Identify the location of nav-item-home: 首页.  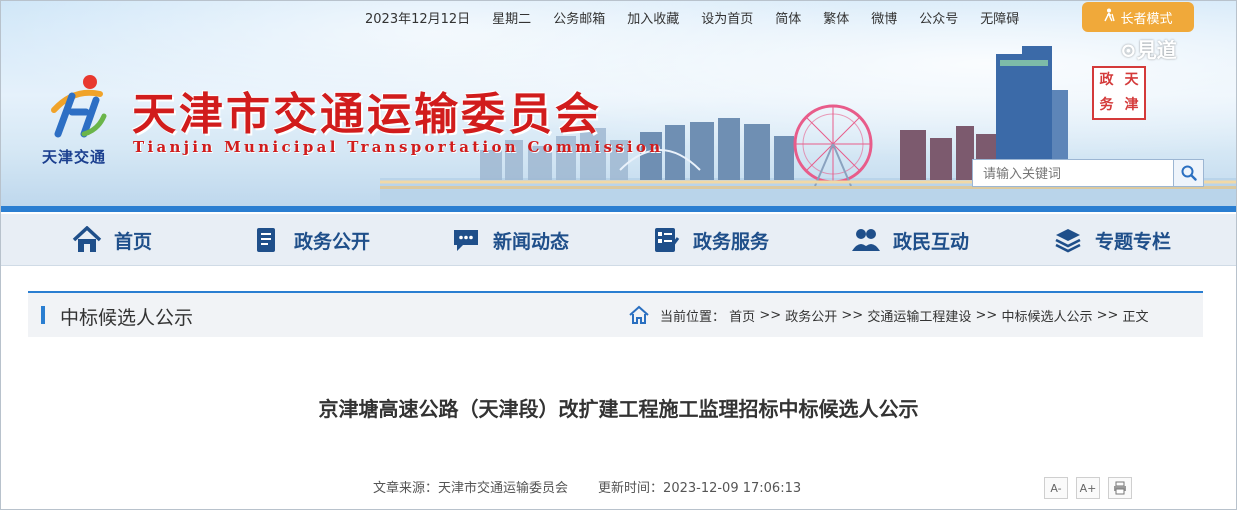
(112, 240).